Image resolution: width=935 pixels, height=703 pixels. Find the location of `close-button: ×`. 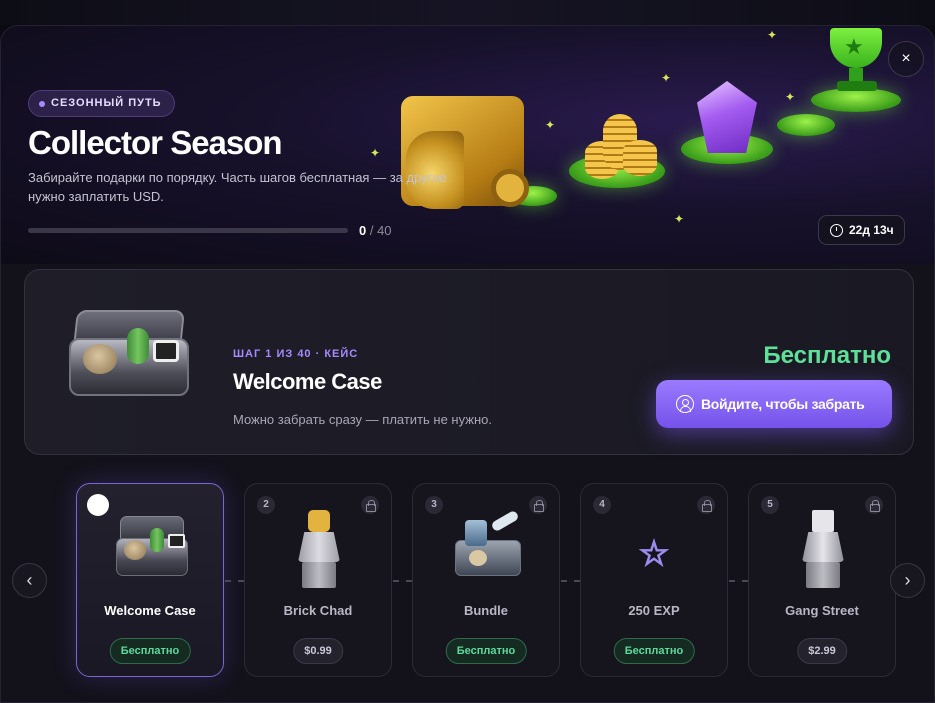

close-button: × is located at coordinates (906, 59).